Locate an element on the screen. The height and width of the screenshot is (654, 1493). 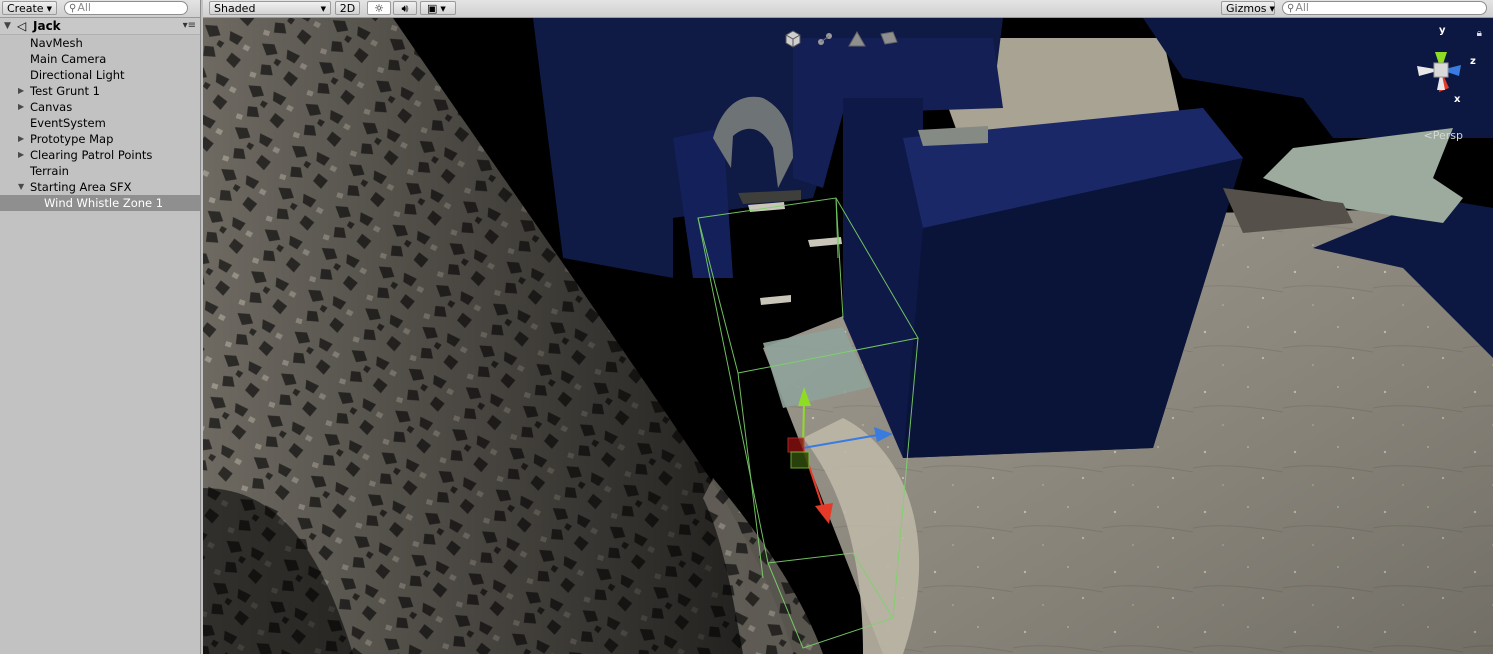
hierarchy-item: ▶ Clearing Patrol Points is located at coordinates (100, 155).